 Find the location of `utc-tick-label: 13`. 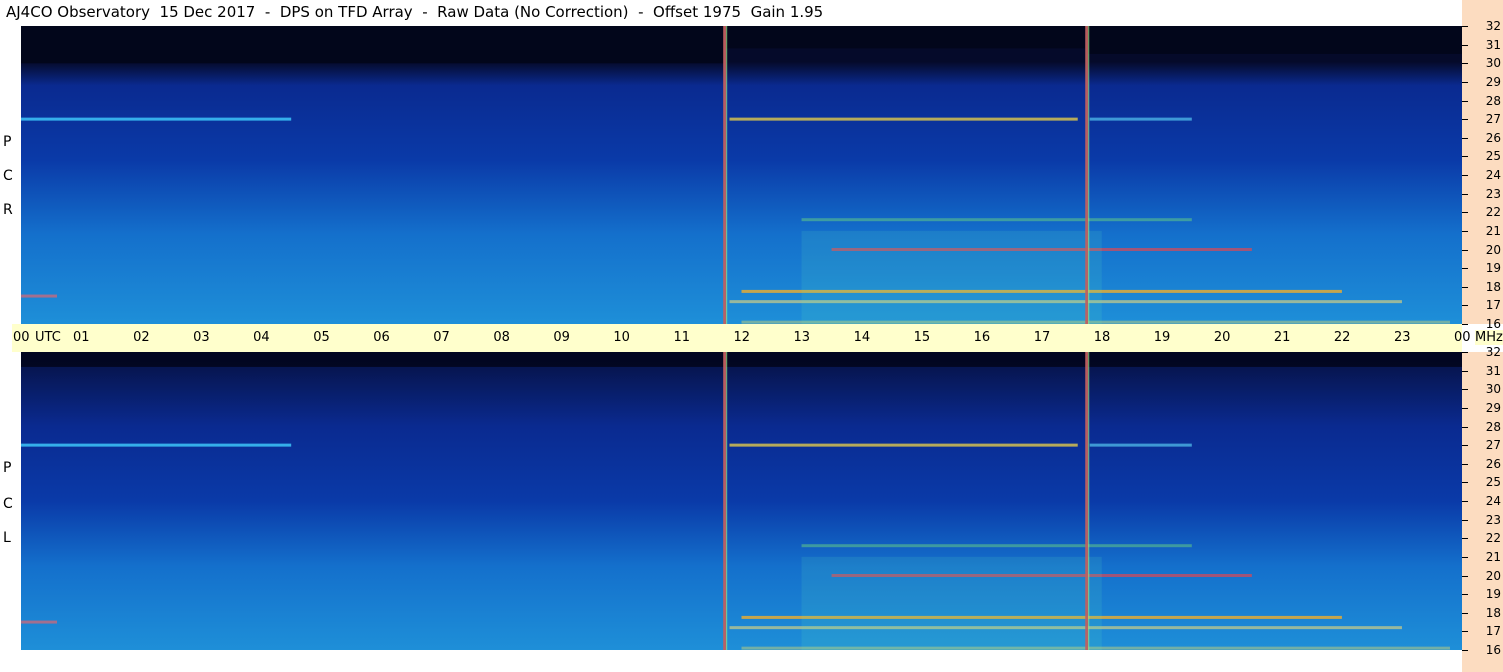

utc-tick-label: 13 is located at coordinates (802, 337).